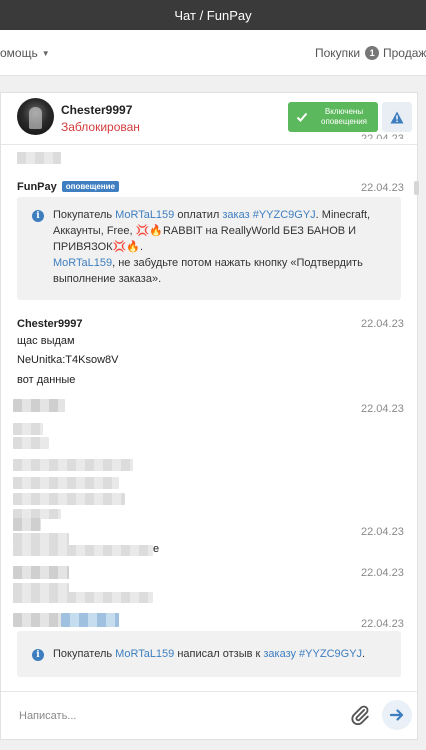 This screenshot has height=750, width=426. Describe the element at coordinates (45, 53) in the screenshot. I see `chevron-down-icon: ▼` at that location.